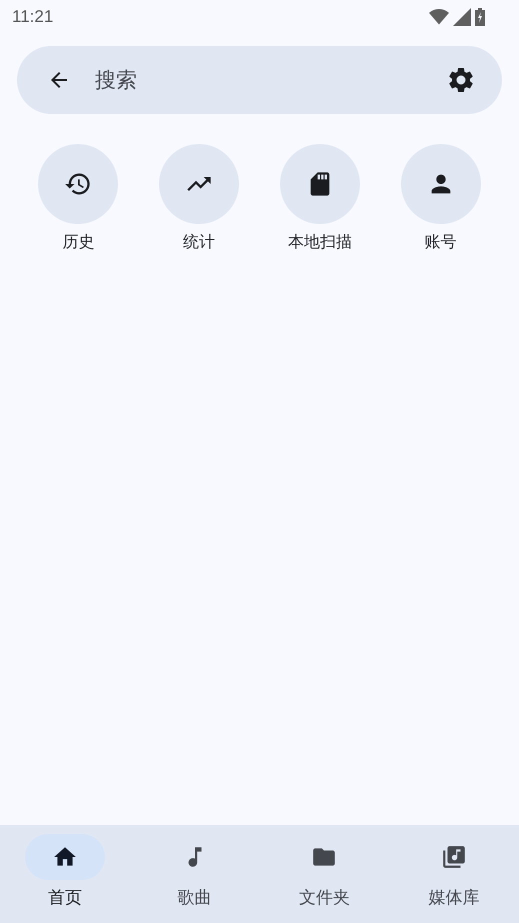 The image size is (519, 923). Describe the element at coordinates (439, 17) in the screenshot. I see `wifi-icon` at that location.